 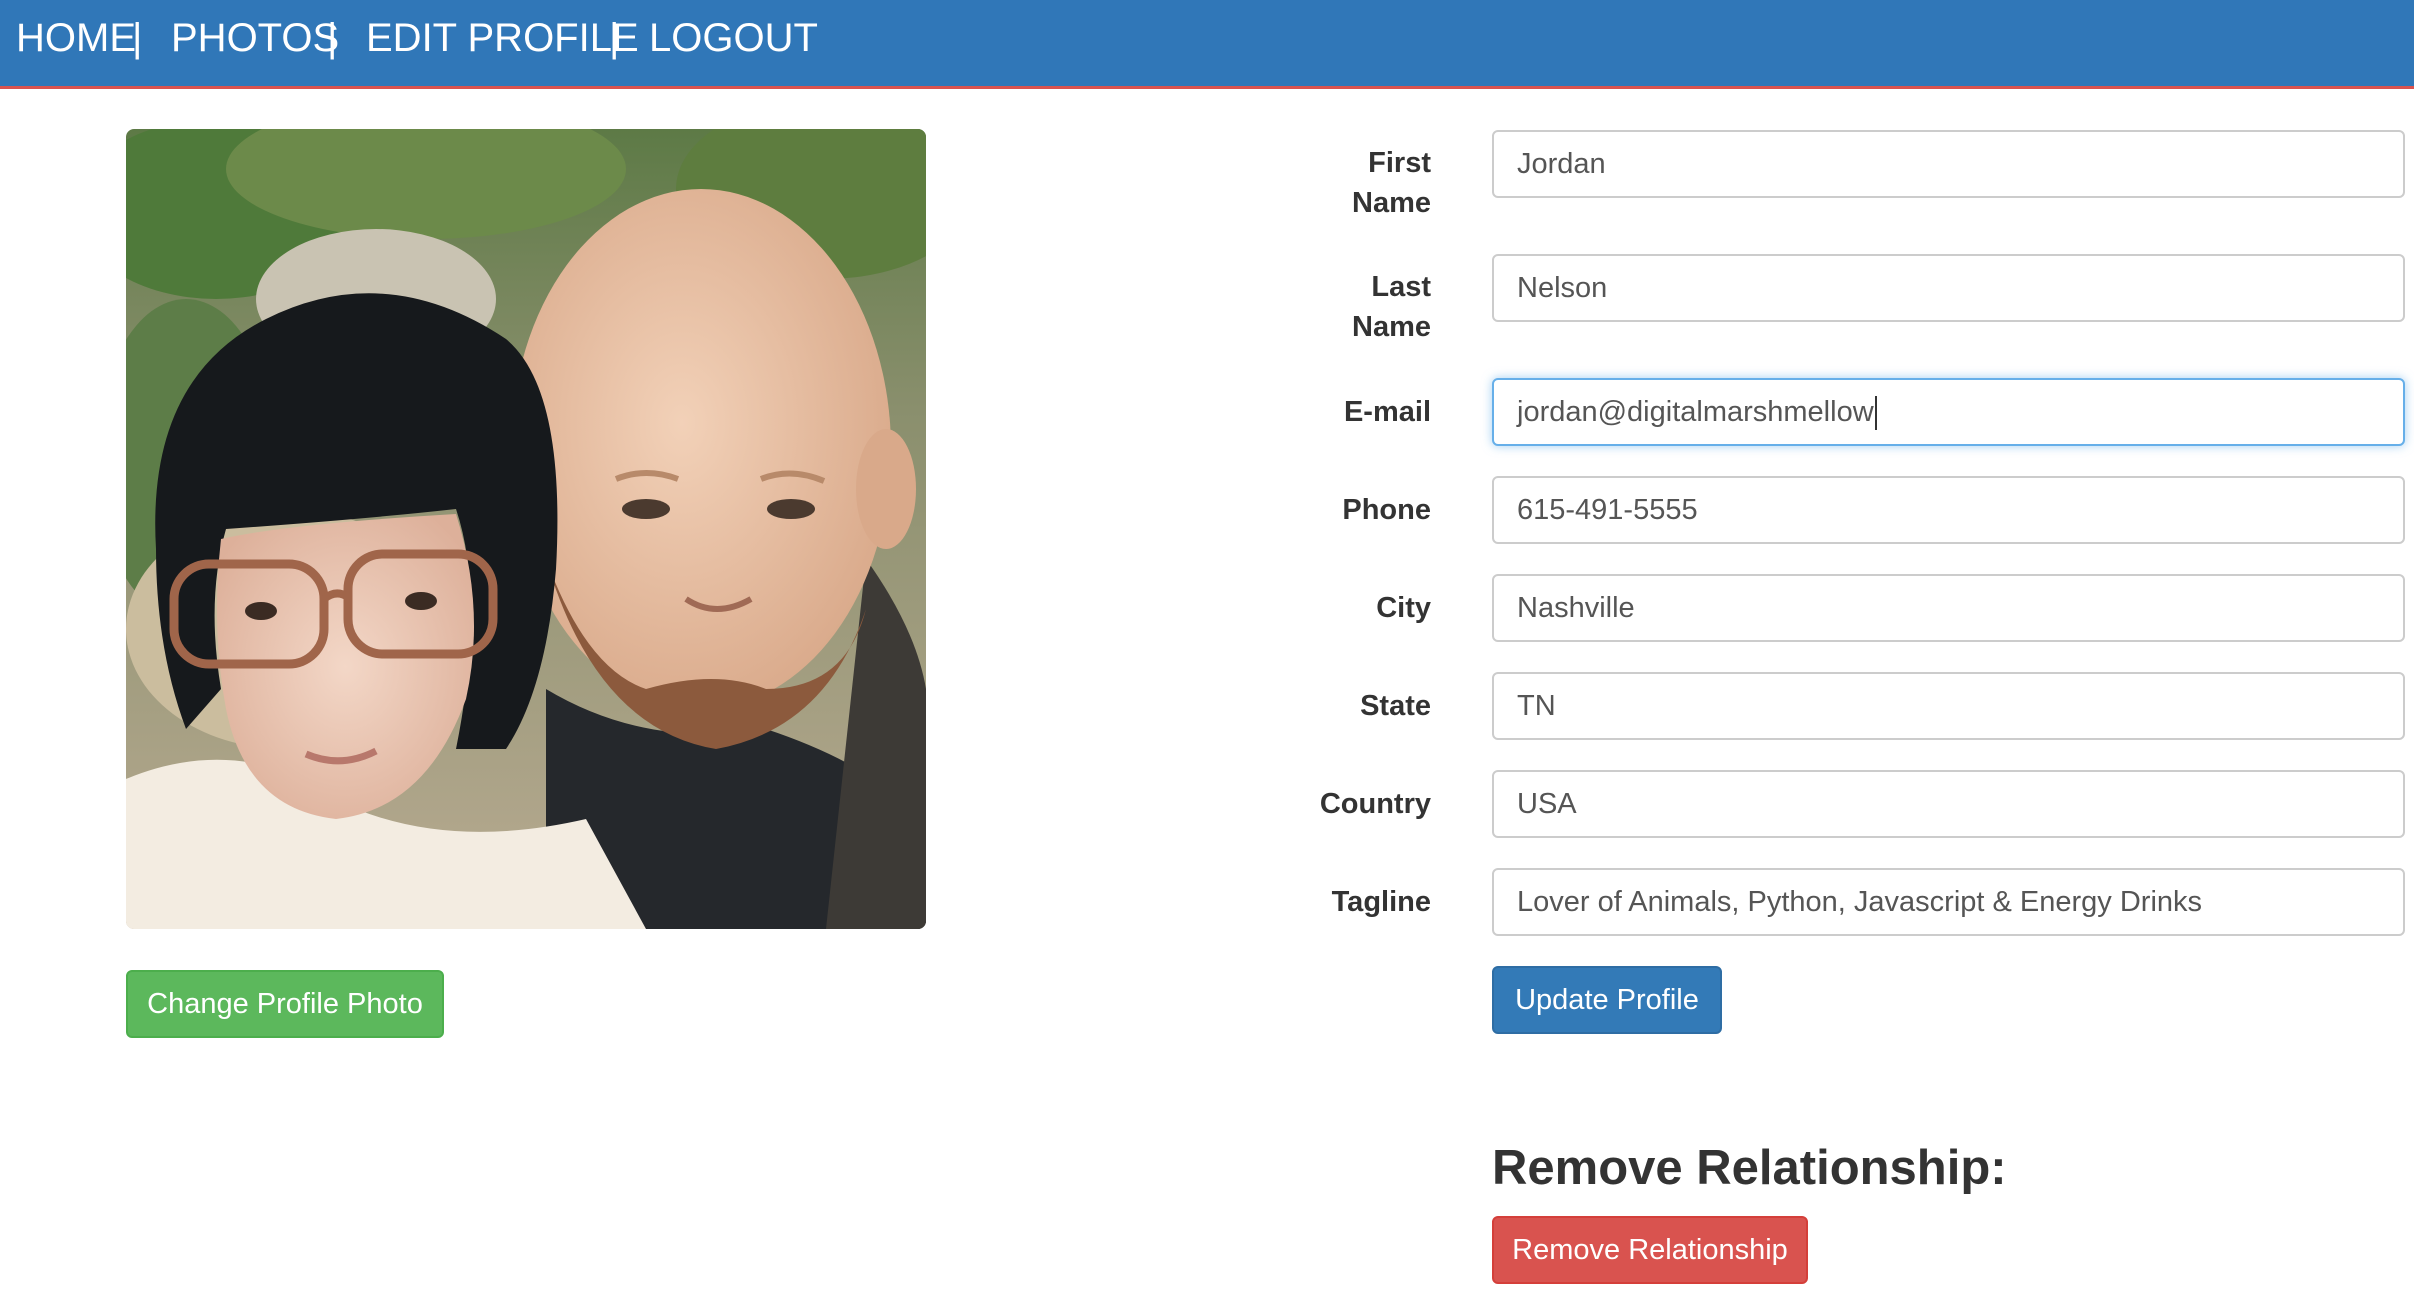 What do you see at coordinates (1381, 902) in the screenshot?
I see `tagline-label: Tagline` at bounding box center [1381, 902].